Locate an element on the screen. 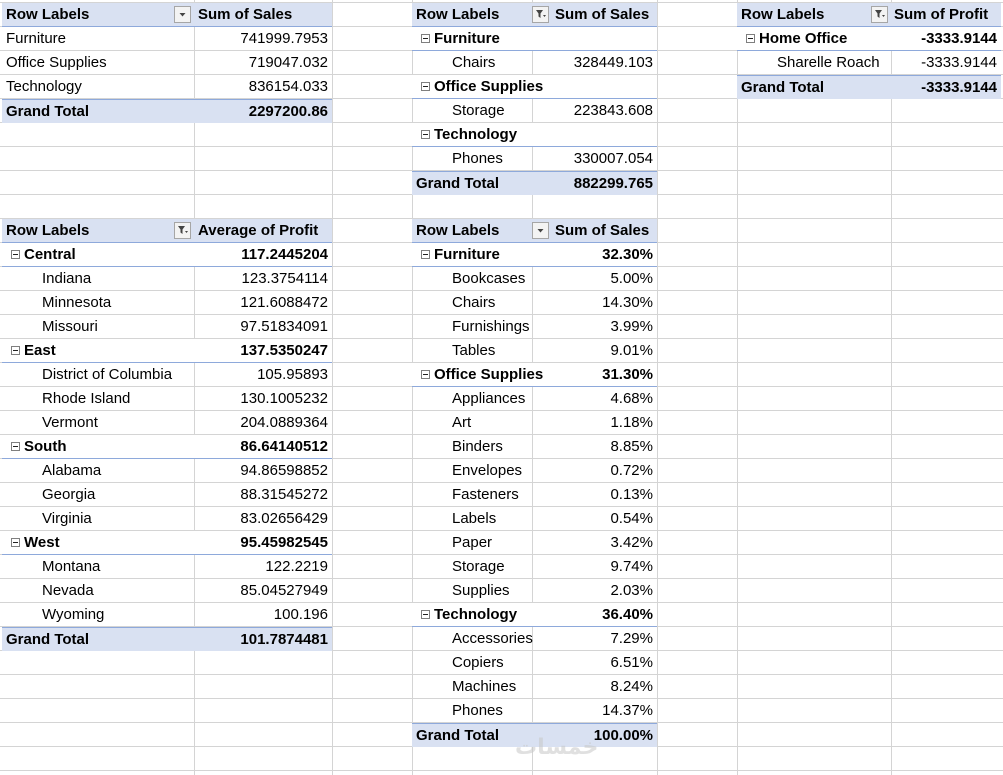 Image resolution: width=1003 pixels, height=775 pixels. table-row: Rhode Island 130.1005232 is located at coordinates (167, 399).